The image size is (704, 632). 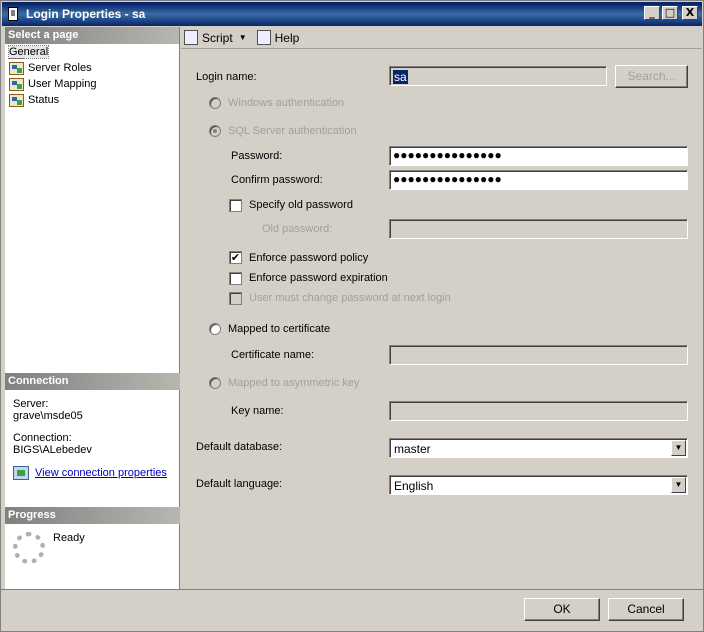 I want to click on default-database-select: master ▼, so click(x=538, y=448).